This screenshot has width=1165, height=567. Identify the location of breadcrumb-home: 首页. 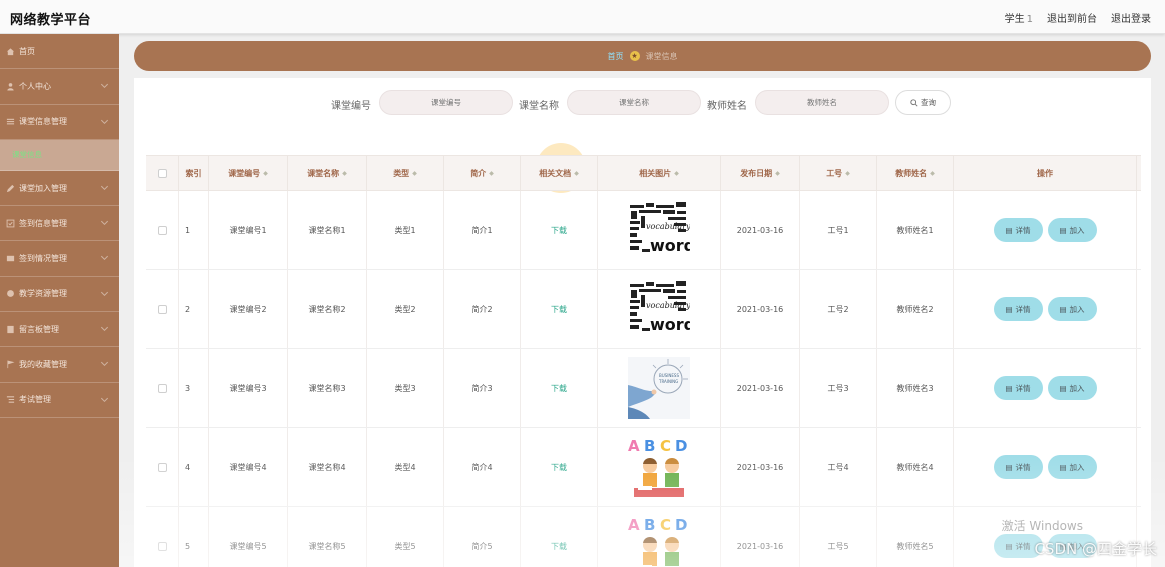
(616, 56).